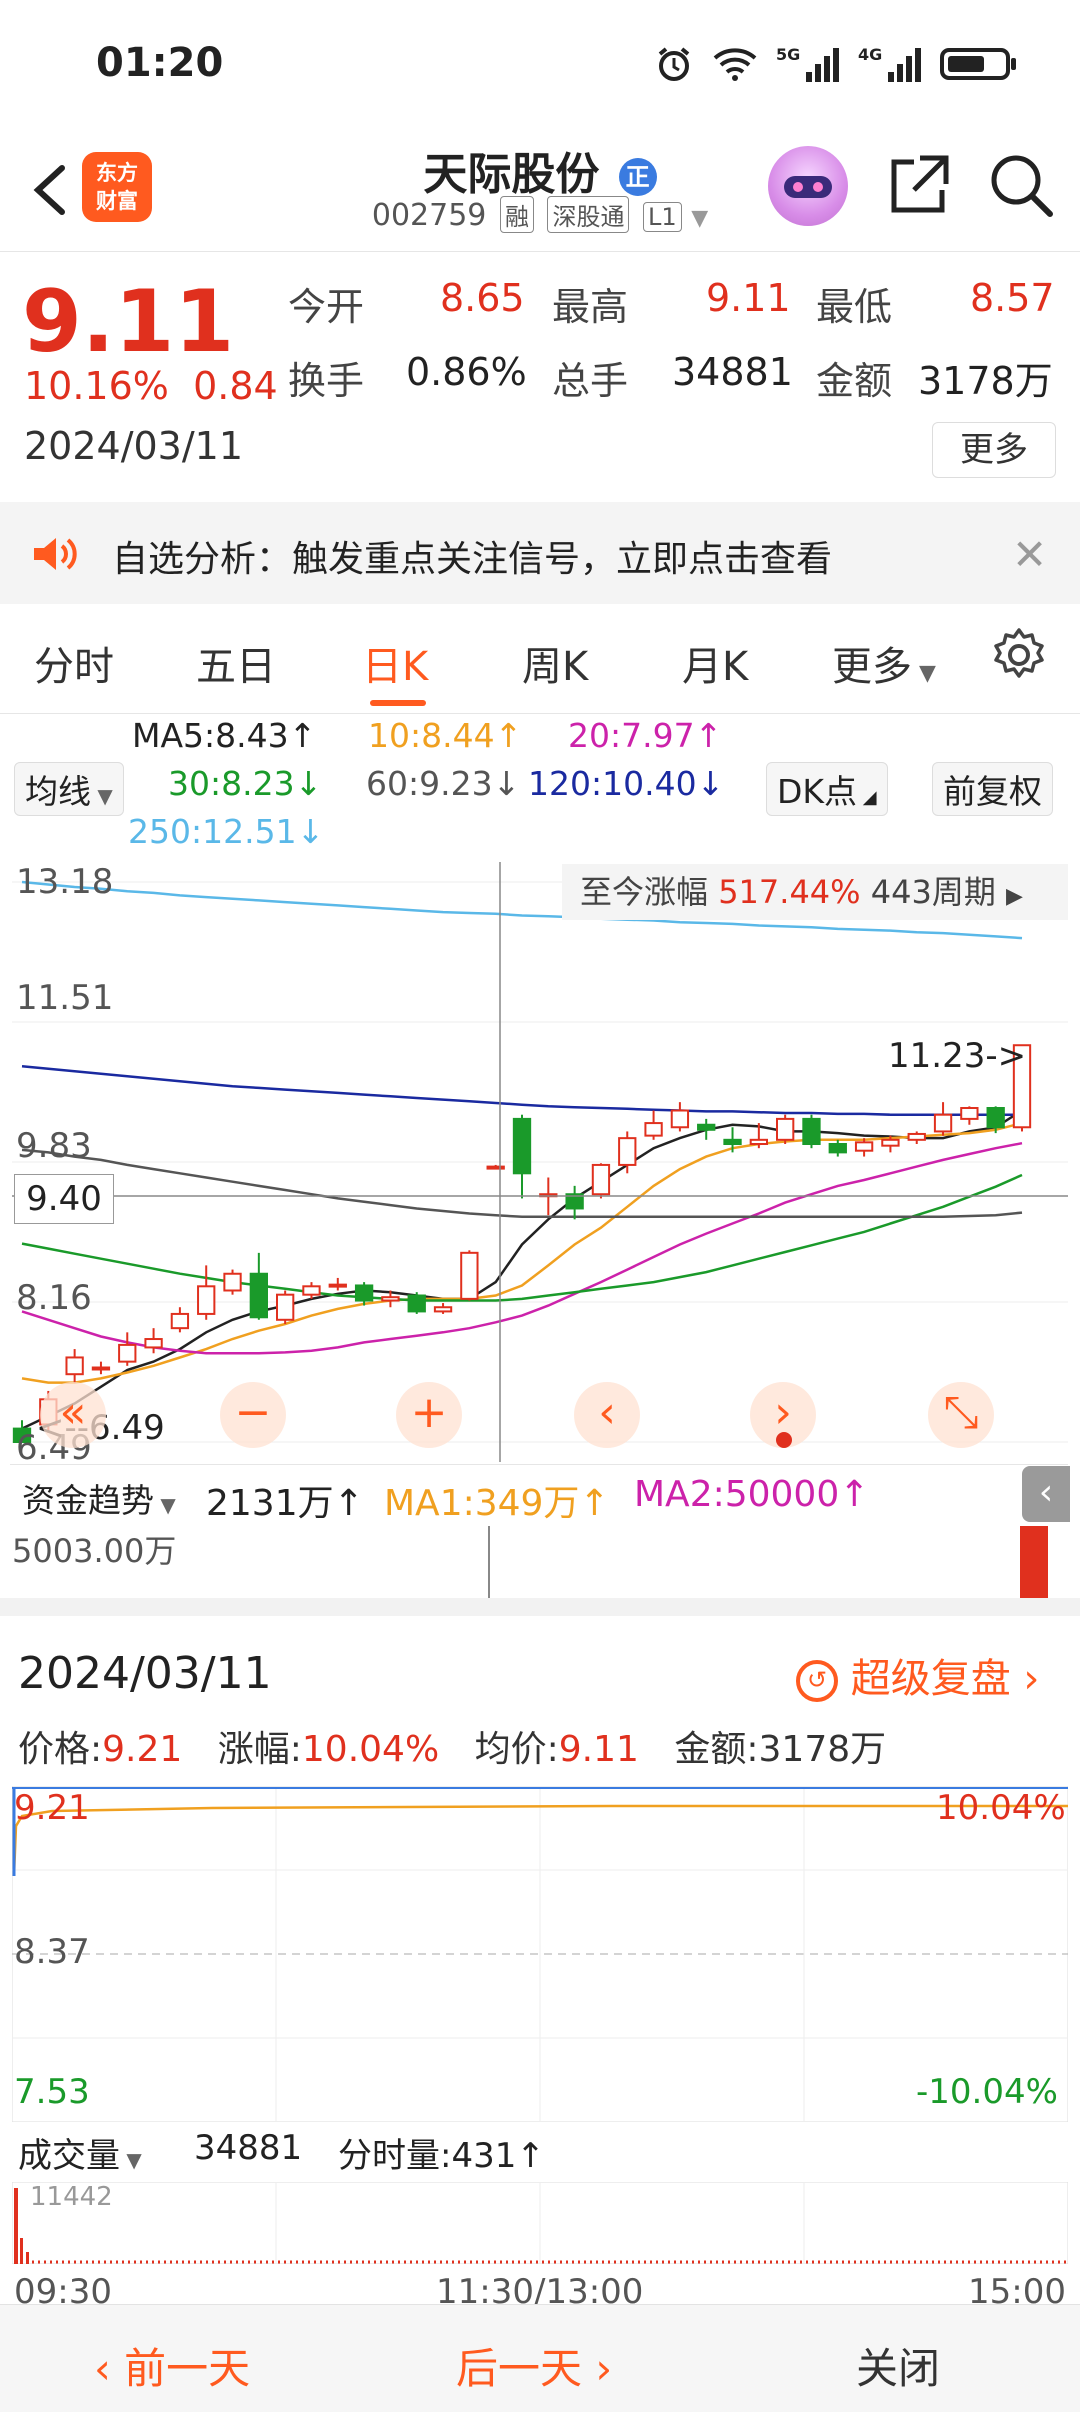 This screenshot has height=2412, width=1080. I want to click on more-button: 更多, so click(994, 450).